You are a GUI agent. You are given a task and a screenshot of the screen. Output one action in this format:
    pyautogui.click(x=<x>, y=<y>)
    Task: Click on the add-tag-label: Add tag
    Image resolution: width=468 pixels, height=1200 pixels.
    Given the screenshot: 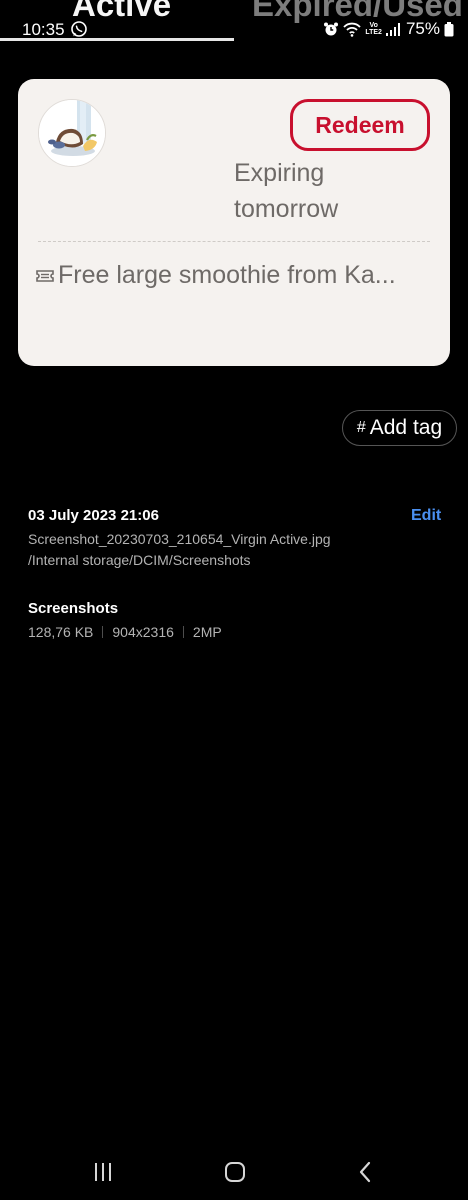 What is the action you would take?
    pyautogui.click(x=406, y=427)
    